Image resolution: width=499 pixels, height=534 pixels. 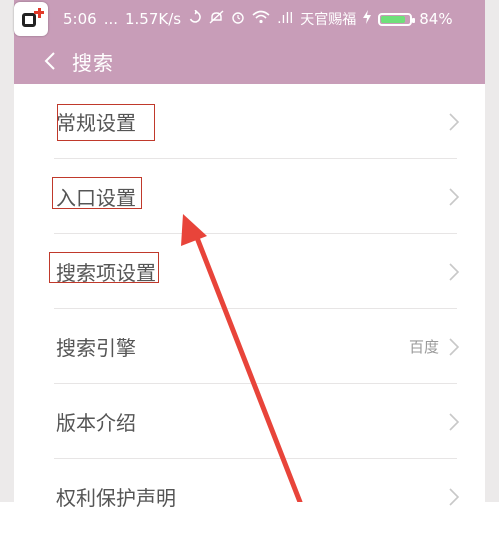 I want to click on highlight-box-search-item-settings, so click(x=104, y=267).